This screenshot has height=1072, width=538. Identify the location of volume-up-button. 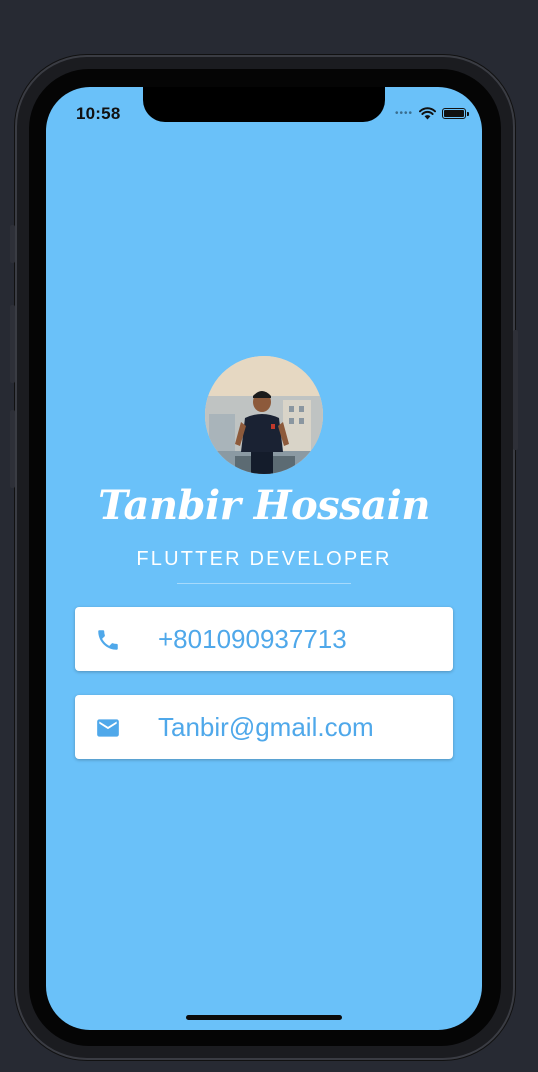
(12, 344).